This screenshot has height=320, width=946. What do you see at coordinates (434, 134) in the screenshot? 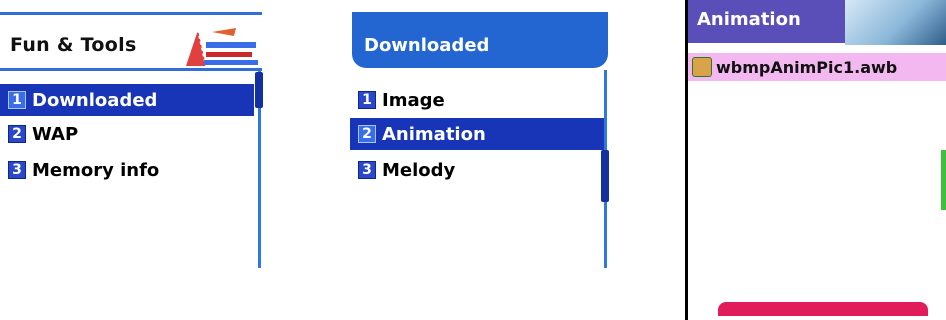
I see `menu-item-label: Animation` at bounding box center [434, 134].